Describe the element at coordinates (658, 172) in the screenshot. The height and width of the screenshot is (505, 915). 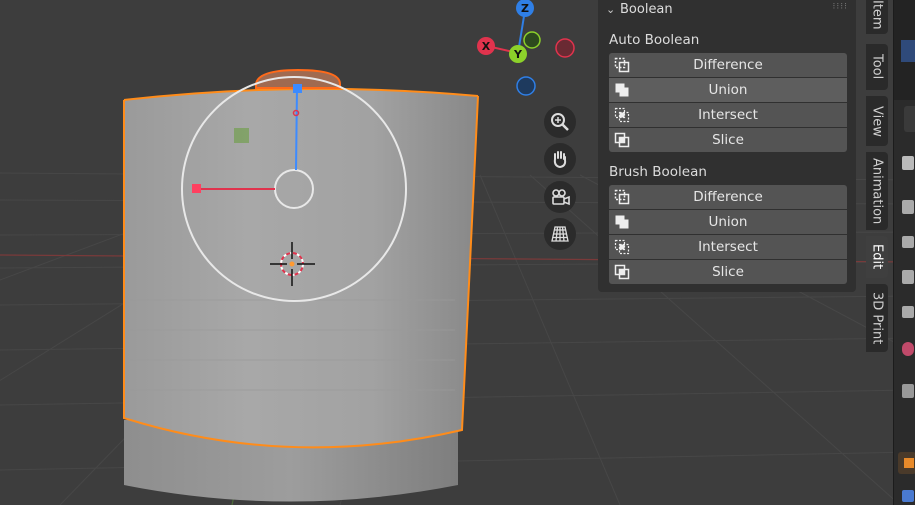
I see `brush-boolean-title: Brush Boolean` at that location.